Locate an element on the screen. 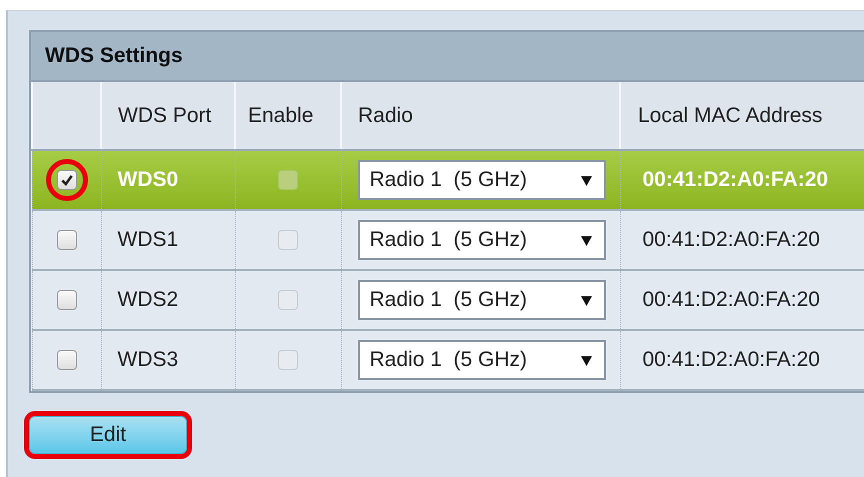 The width and height of the screenshot is (864, 477). table-row: WDS1 Radio 1 (5 GHz) 00:41:D2:A0:FA:20 is located at coordinates (448, 240).